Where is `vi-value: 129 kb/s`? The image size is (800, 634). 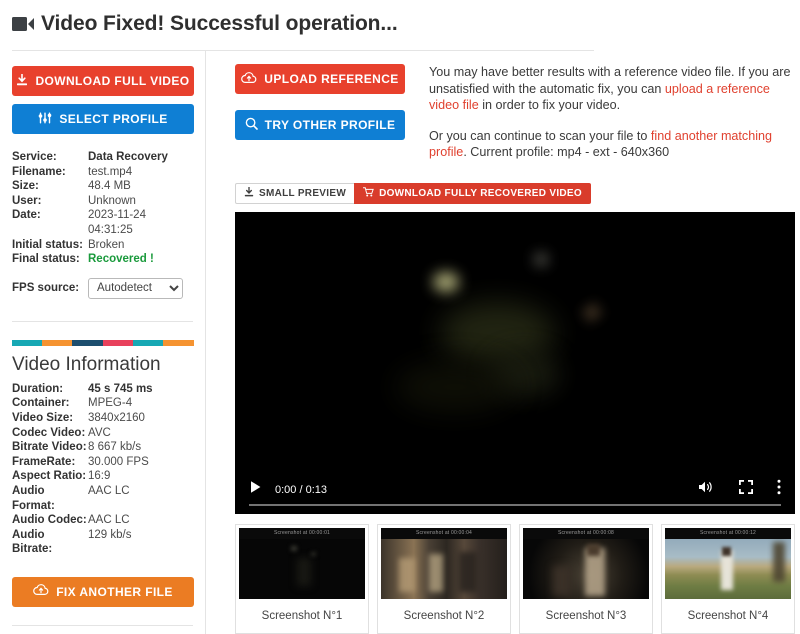 vi-value: 129 kb/s is located at coordinates (110, 534).